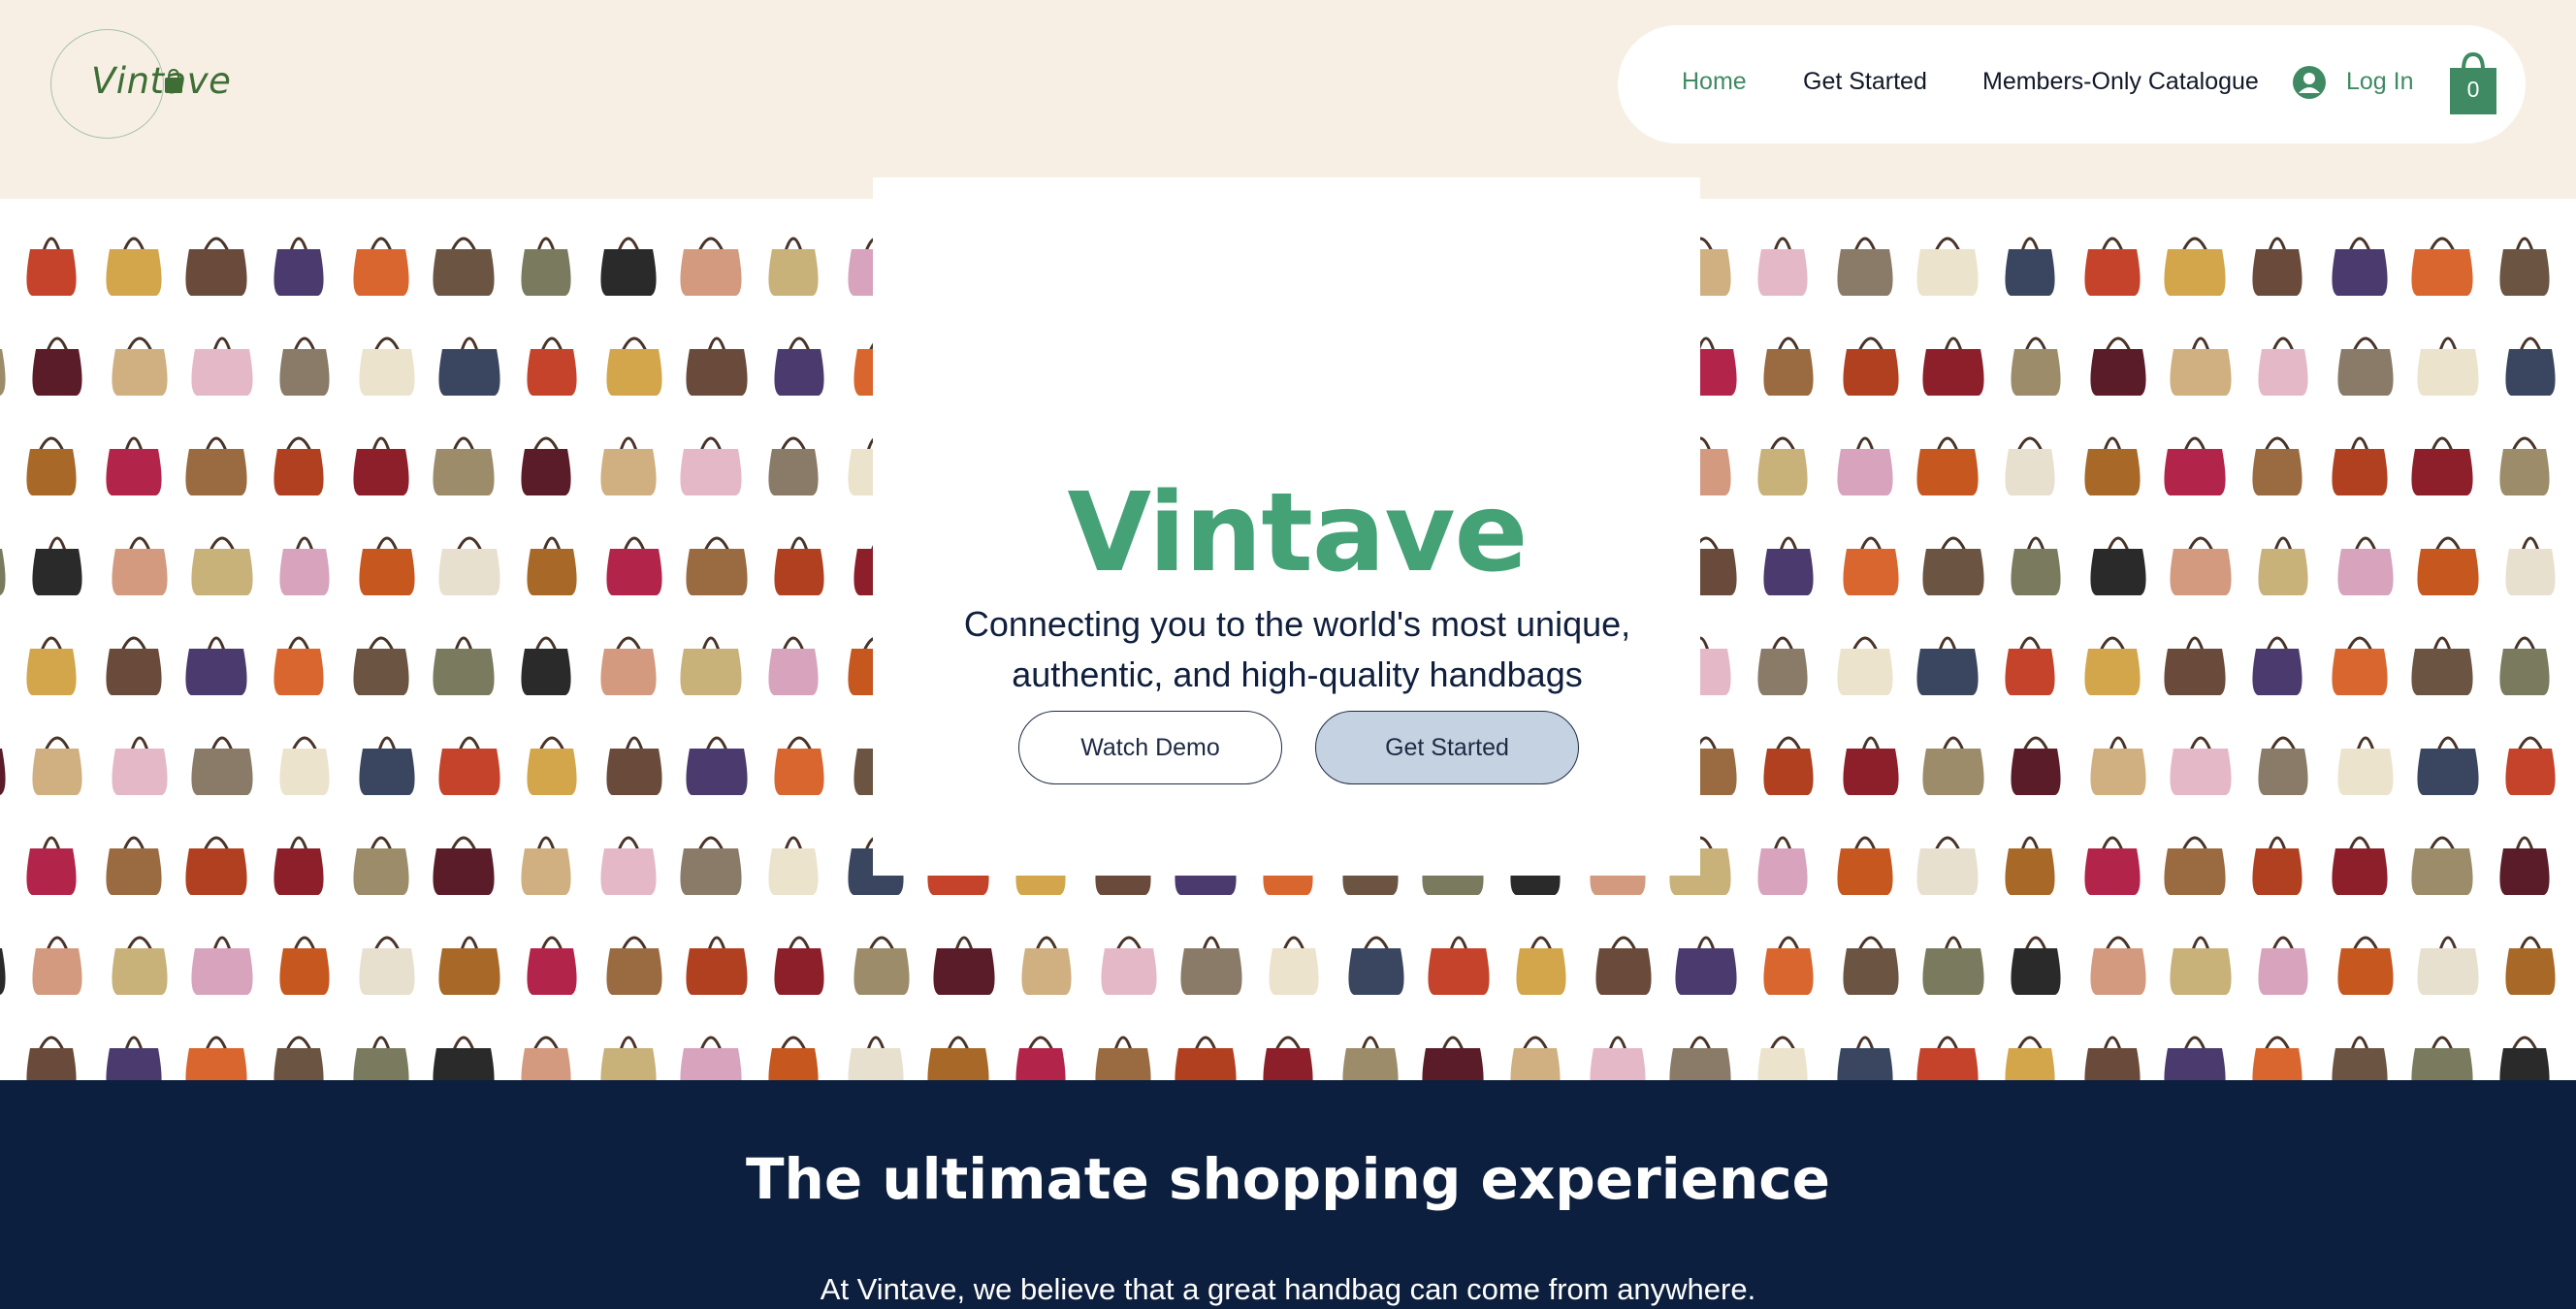 This screenshot has width=2576, height=1309. What do you see at coordinates (1150, 747) in the screenshot?
I see `watch-demo-button: Watch Demo` at bounding box center [1150, 747].